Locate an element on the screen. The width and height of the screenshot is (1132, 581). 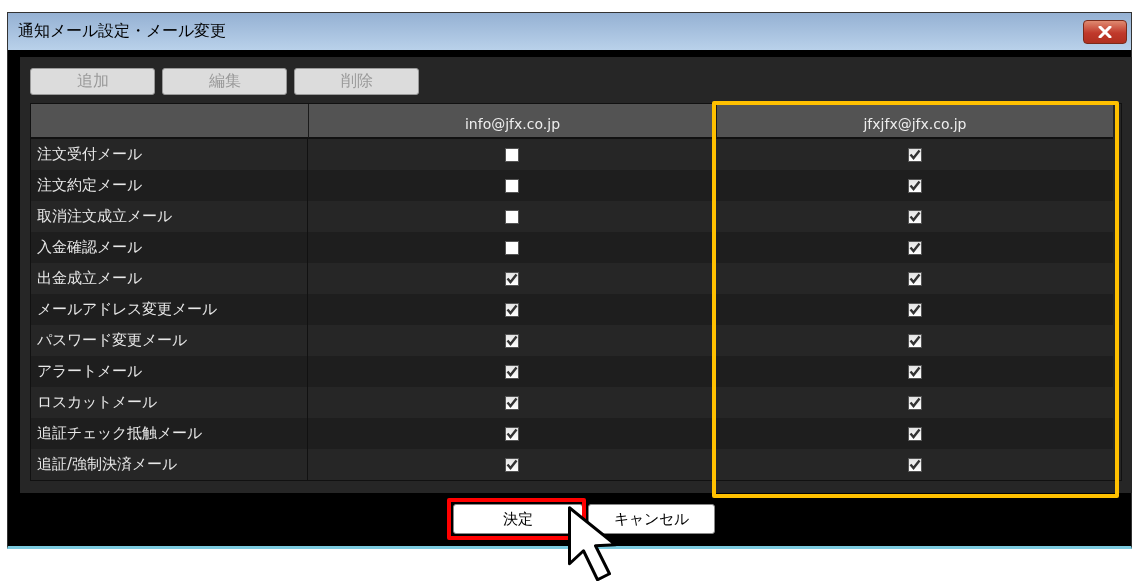
column-header: jfxjfx@jfx.co.jp is located at coordinates (914, 121).